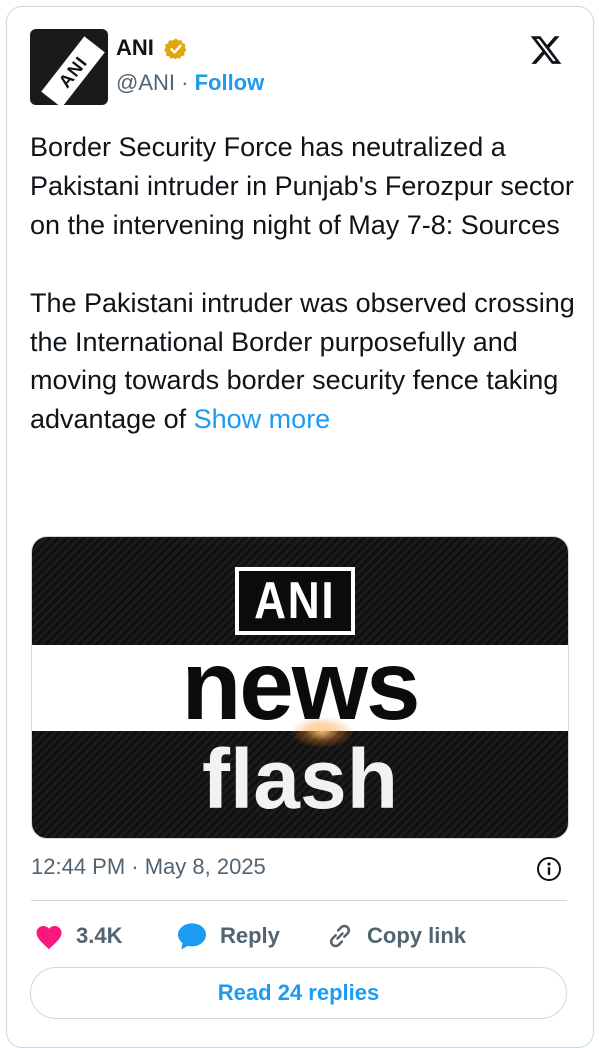  Describe the element at coordinates (148, 867) in the screenshot. I see `tweet-timestamp: 12:44 PM · May 8, 2025` at that location.